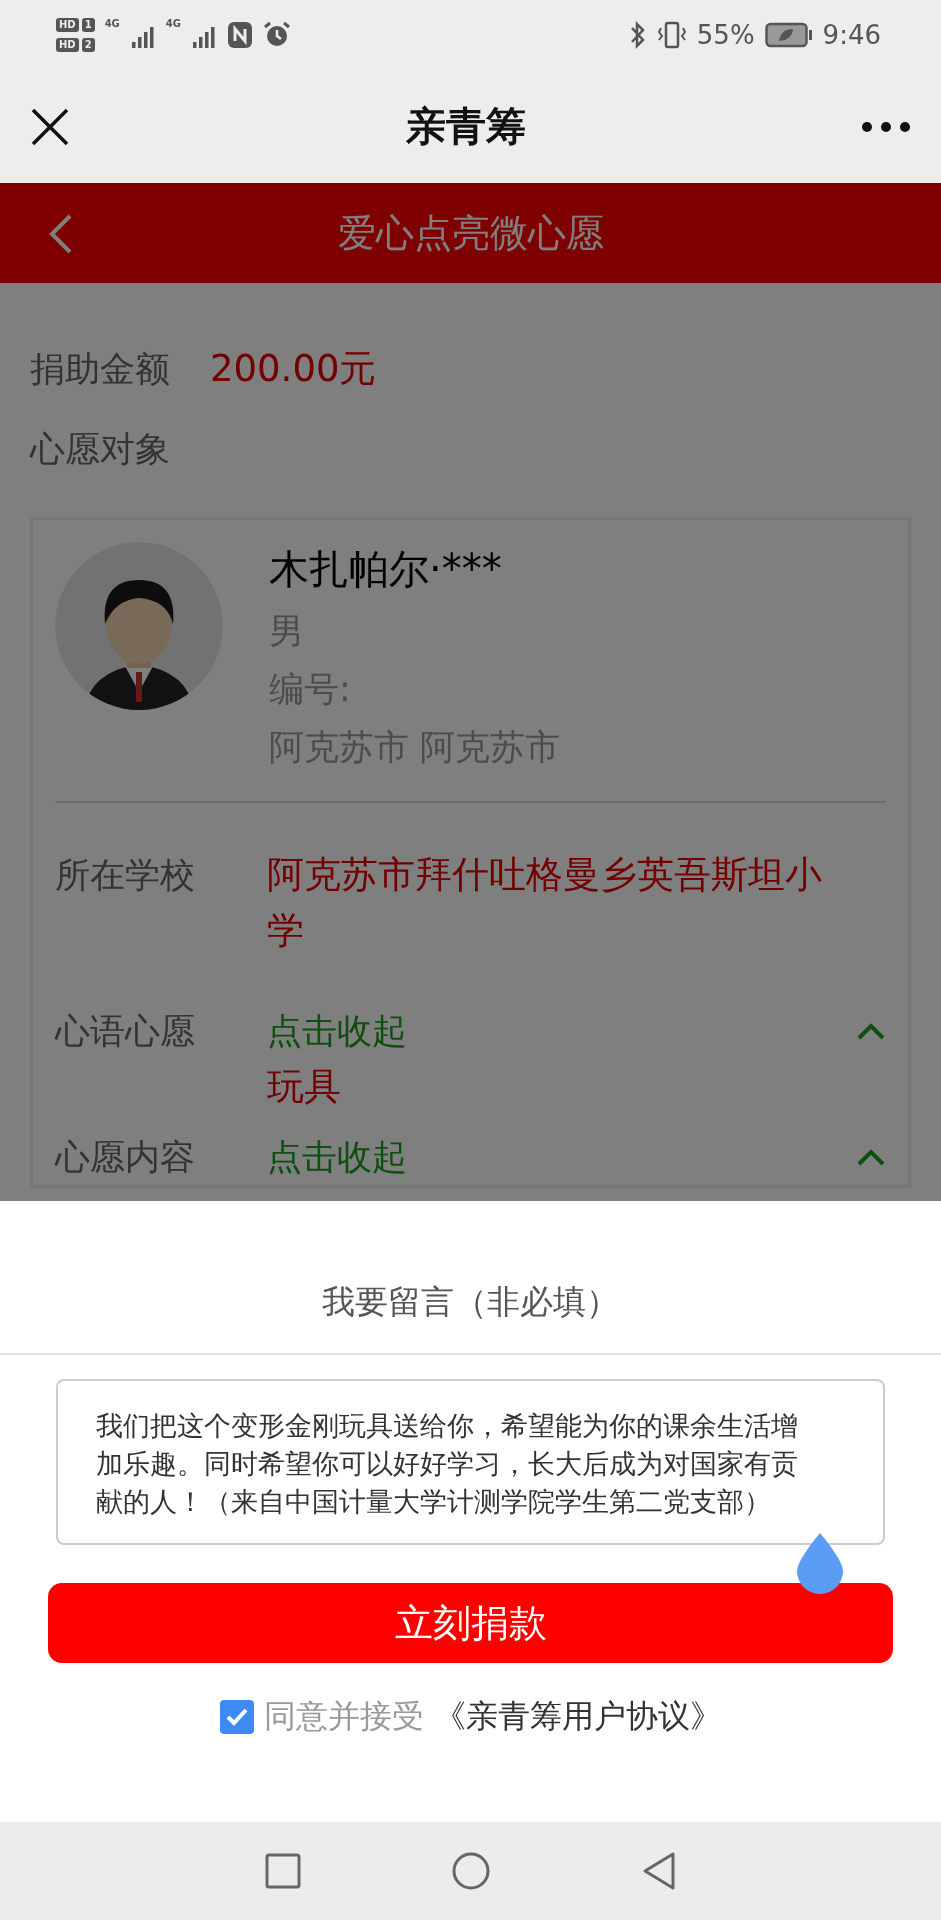 This screenshot has height=1920, width=941. Describe the element at coordinates (545, 903) in the screenshot. I see `detail-value: 阿克苏市拜什吐格曼乡英吾斯坦小学` at that location.